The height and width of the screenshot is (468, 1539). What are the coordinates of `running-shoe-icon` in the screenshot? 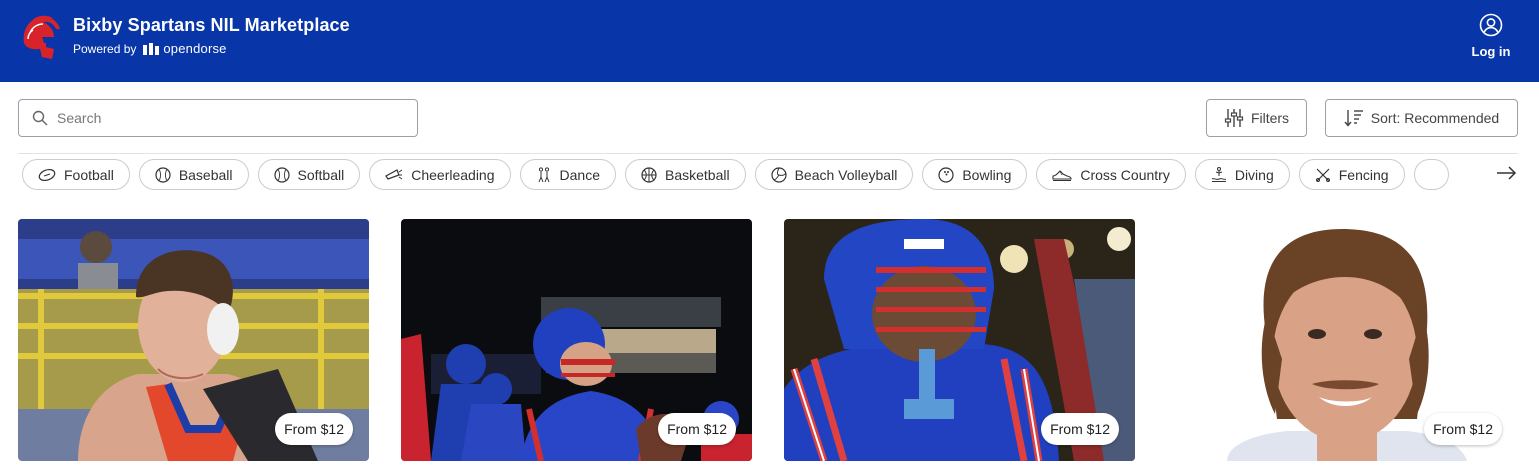 It's located at (1062, 175).